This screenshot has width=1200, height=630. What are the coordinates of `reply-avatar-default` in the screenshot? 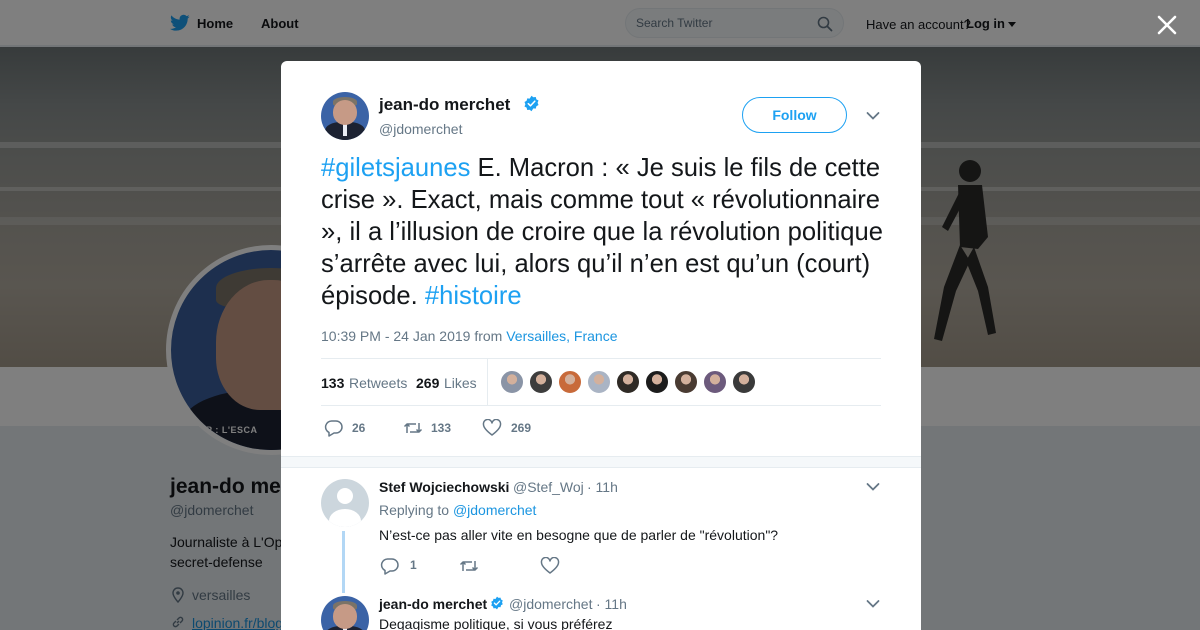 It's located at (345, 503).